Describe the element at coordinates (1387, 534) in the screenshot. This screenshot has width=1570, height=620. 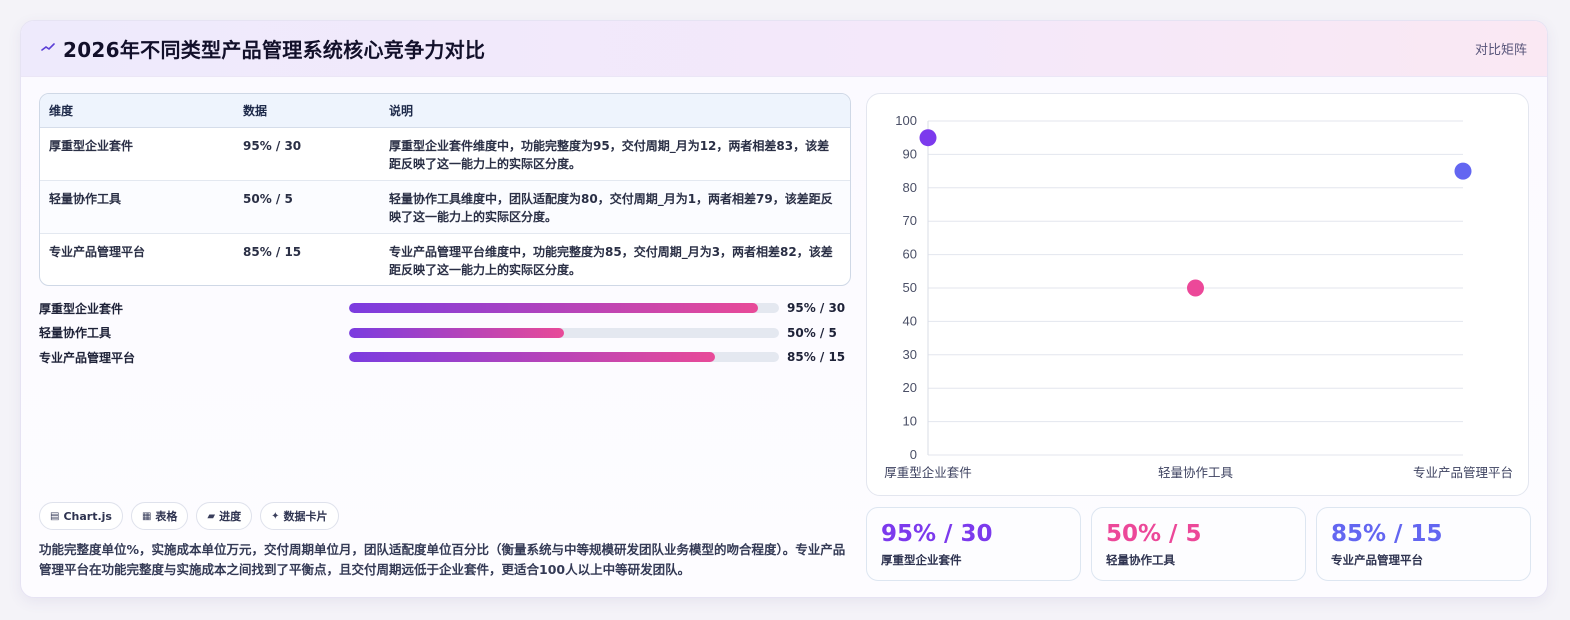
I see `stat-value: 85% / 15` at that location.